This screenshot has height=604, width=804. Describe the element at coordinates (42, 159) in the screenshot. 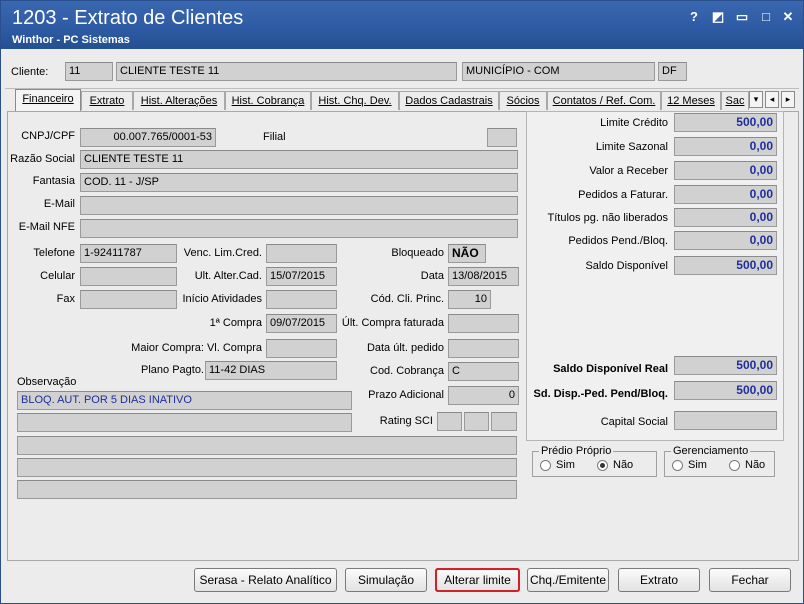

I see `razao-label: Razão Social` at that location.